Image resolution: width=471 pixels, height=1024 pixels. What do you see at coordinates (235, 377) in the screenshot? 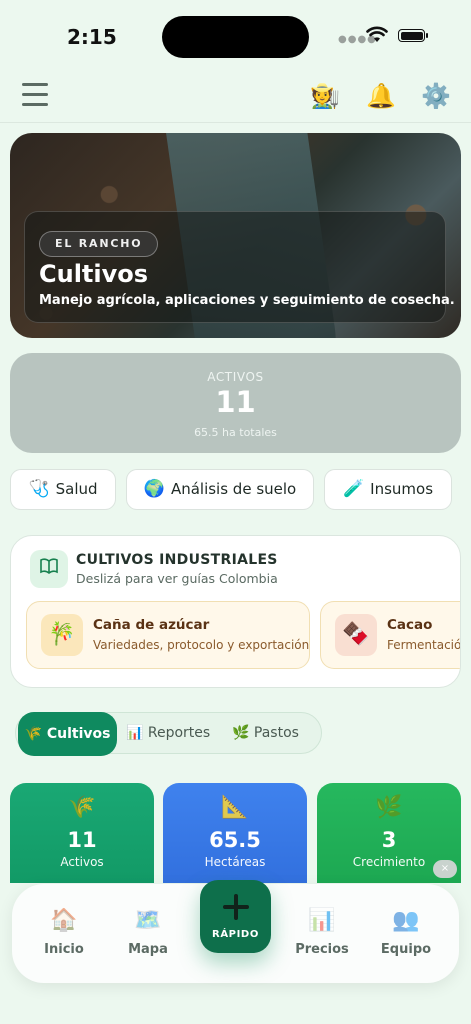
I see `summary-label: ACTIVOS` at bounding box center [235, 377].